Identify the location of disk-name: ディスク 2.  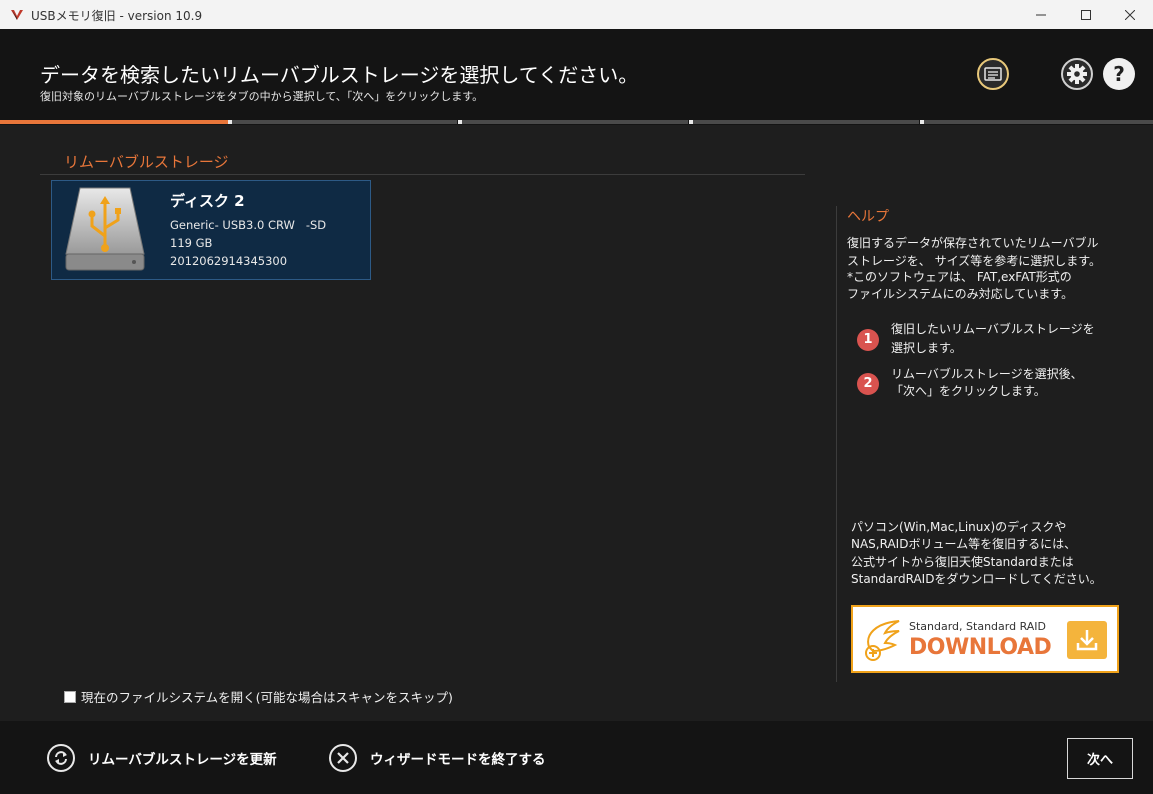
(207, 201).